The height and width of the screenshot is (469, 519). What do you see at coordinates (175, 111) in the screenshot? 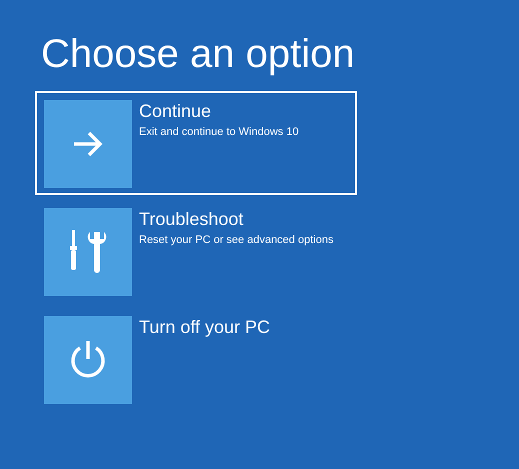
I see `option-title: Continue` at bounding box center [175, 111].